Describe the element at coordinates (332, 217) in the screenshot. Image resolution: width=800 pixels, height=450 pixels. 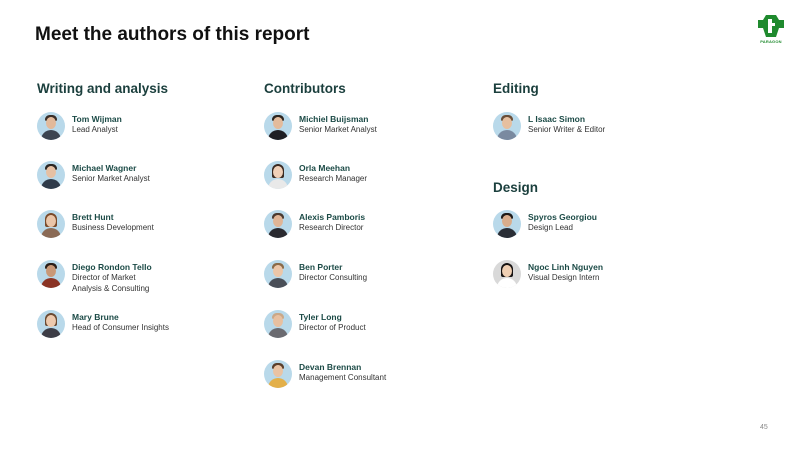
I see `author-name: Alexis Pamboris` at that location.